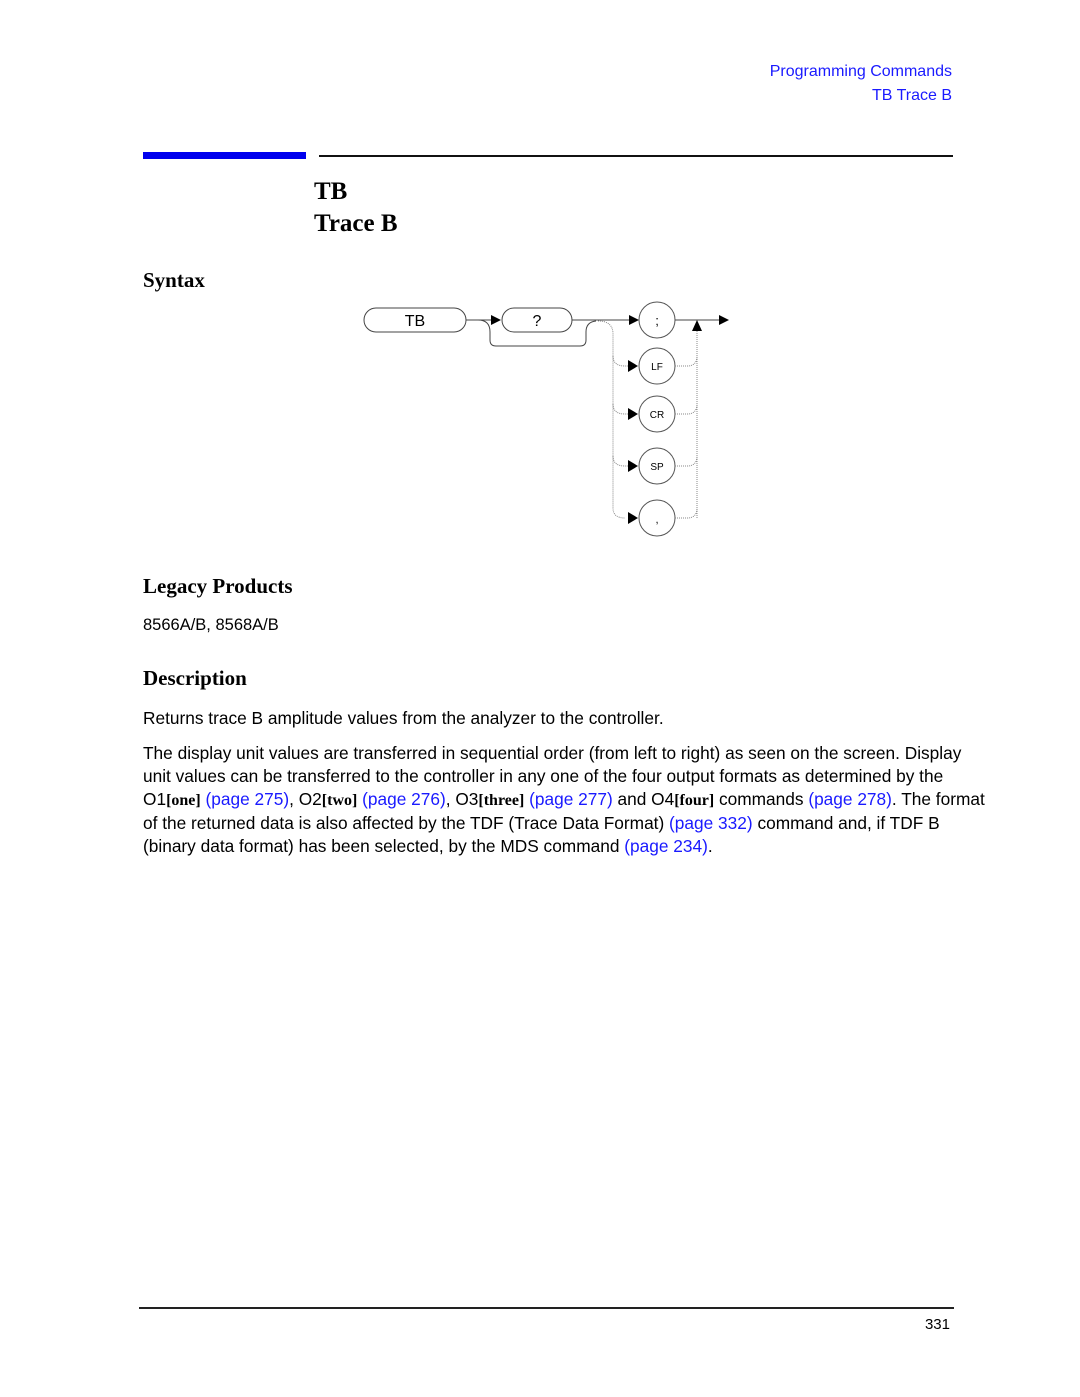 The width and height of the screenshot is (1080, 1397). I want to click on link-page-278: (page 278), so click(850, 799).